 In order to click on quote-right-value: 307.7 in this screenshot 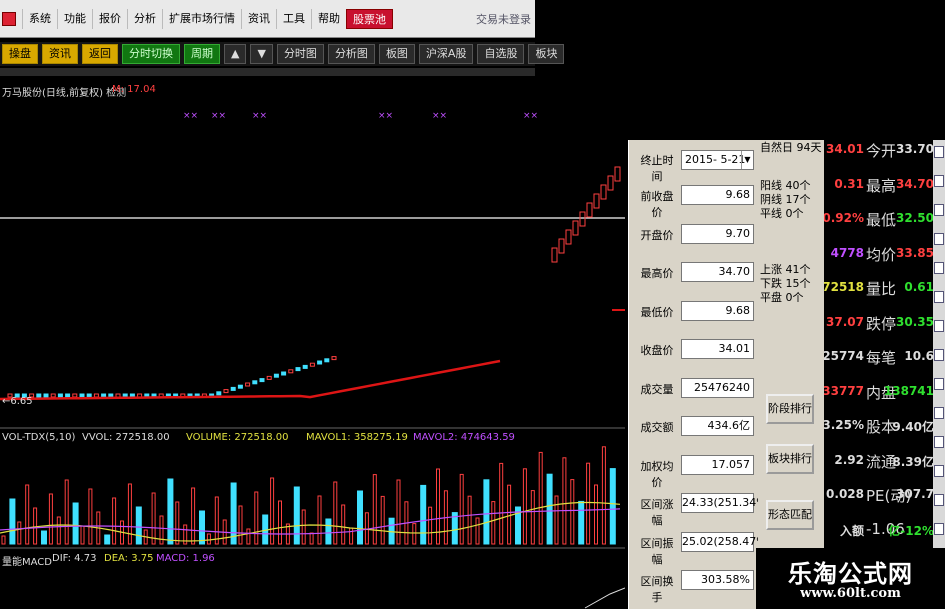, I will do `click(915, 494)`.